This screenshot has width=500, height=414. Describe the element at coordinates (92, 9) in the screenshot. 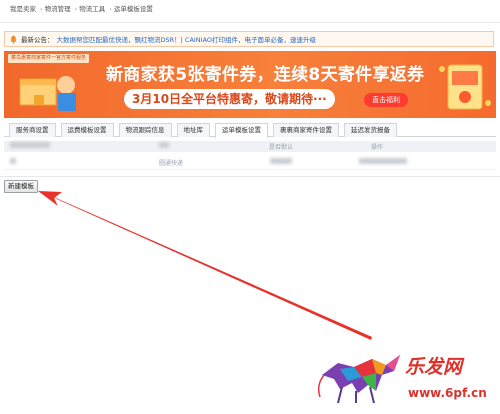

I see `breadcrumb-item-tools: 物流工具` at that location.